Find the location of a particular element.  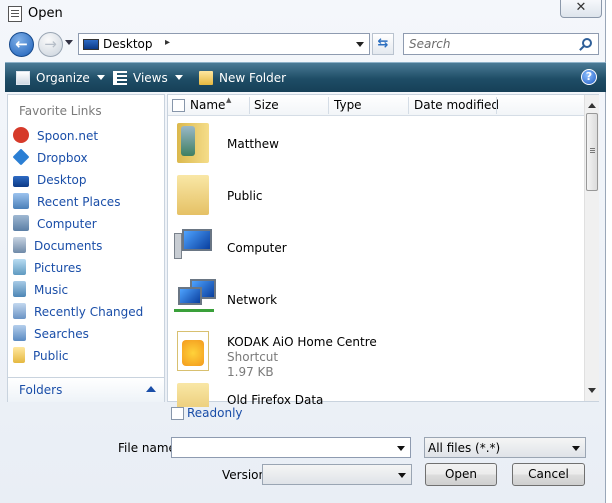

folder-icon is located at coordinates (193, 395).